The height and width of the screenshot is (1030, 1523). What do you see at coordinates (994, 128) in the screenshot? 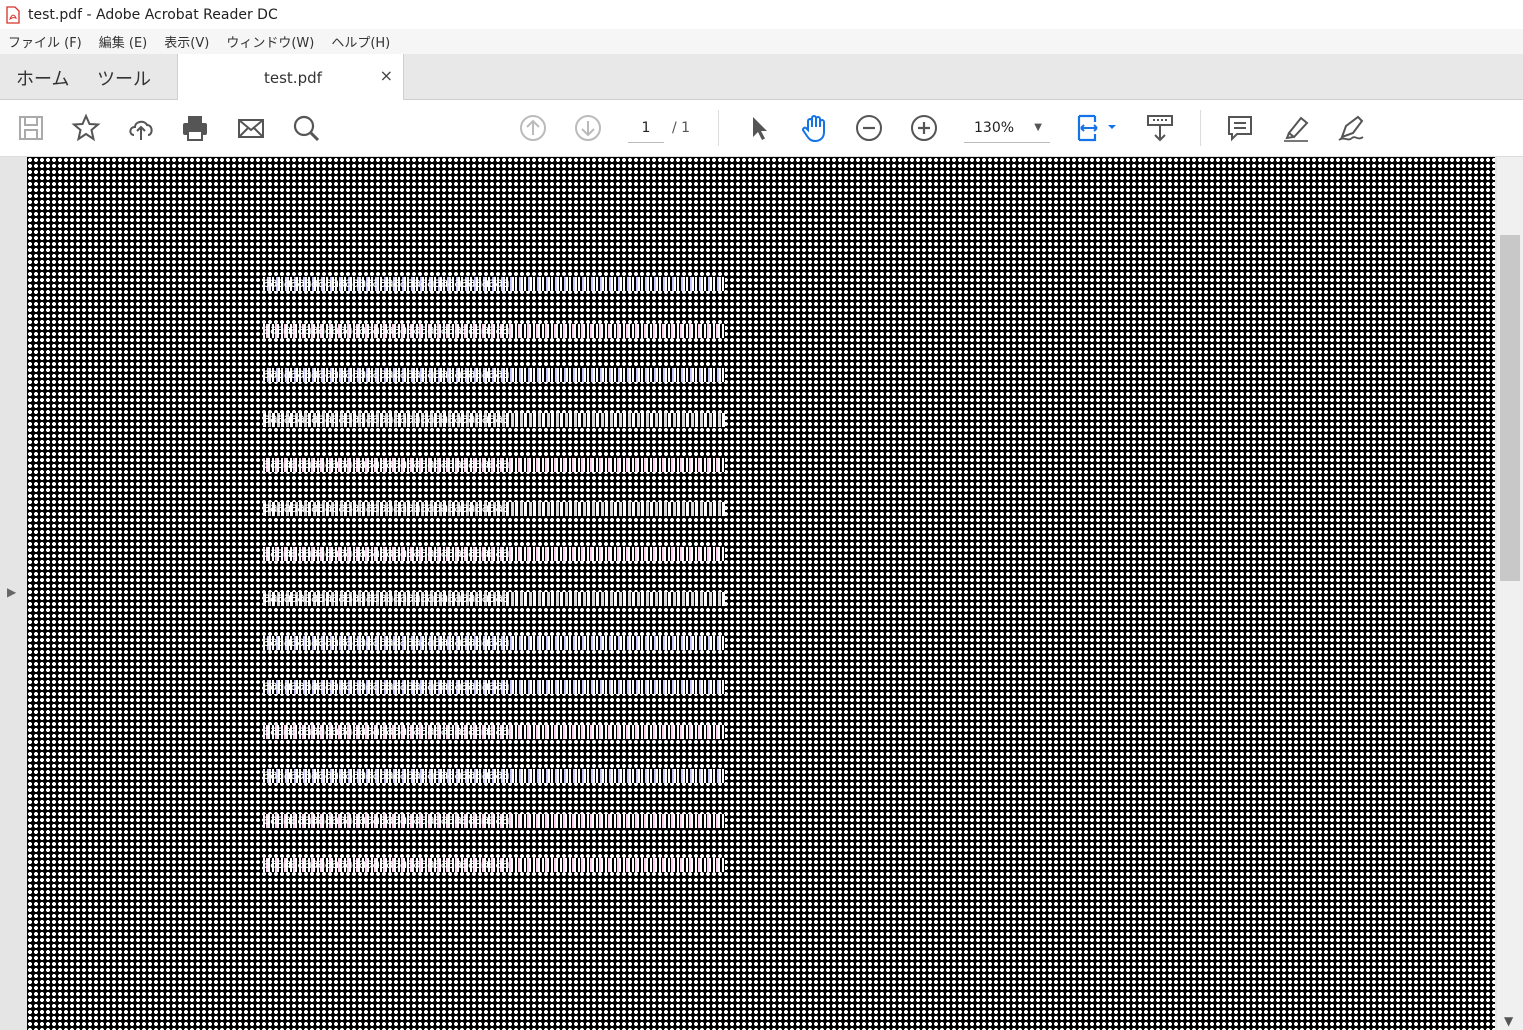
I see `zoom-value: 130%` at bounding box center [994, 128].